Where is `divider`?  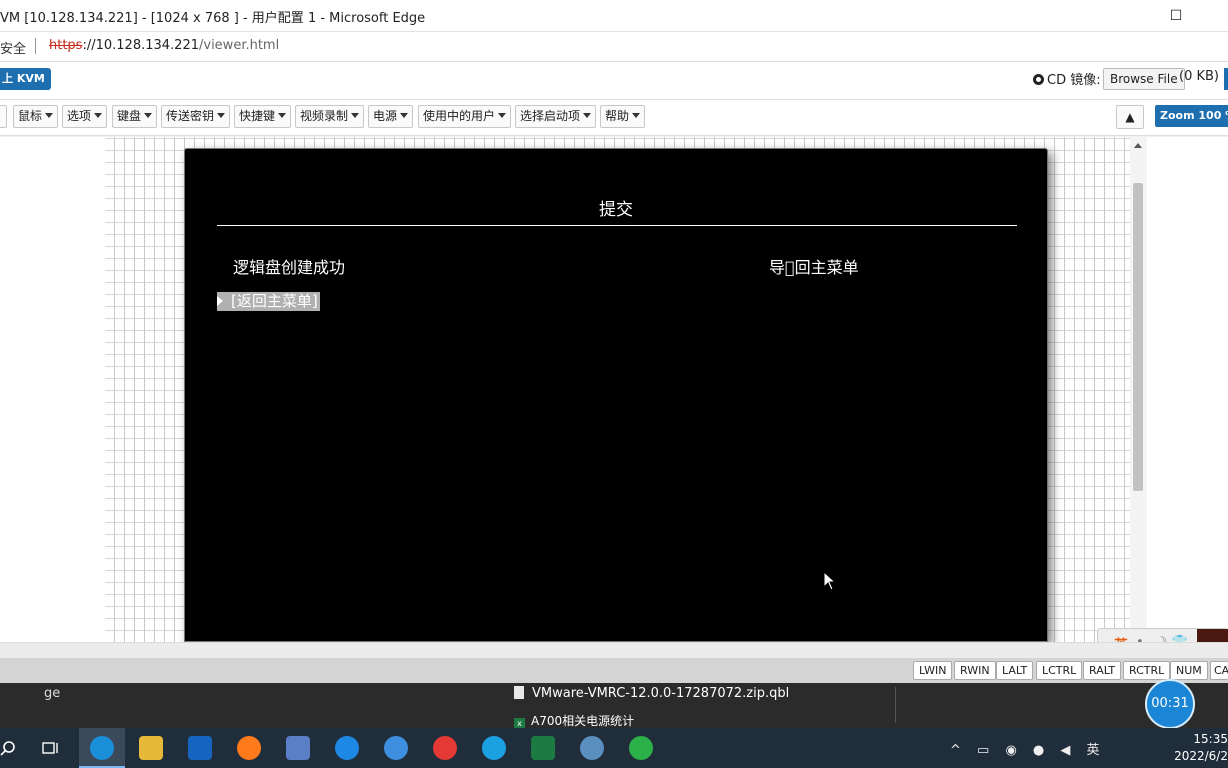 divider is located at coordinates (895, 705).